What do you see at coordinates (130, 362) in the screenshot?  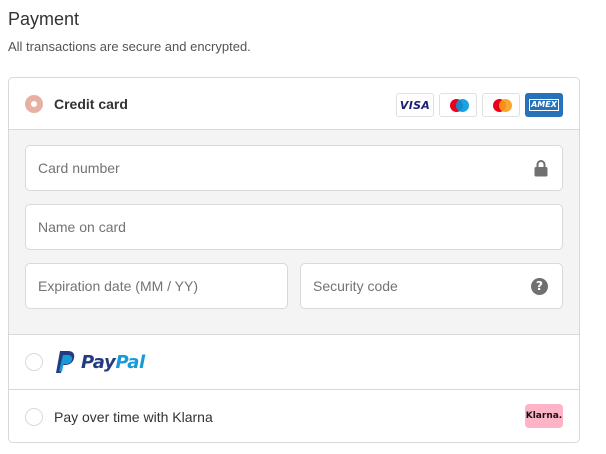 I see `paypal-text-light: Pal` at bounding box center [130, 362].